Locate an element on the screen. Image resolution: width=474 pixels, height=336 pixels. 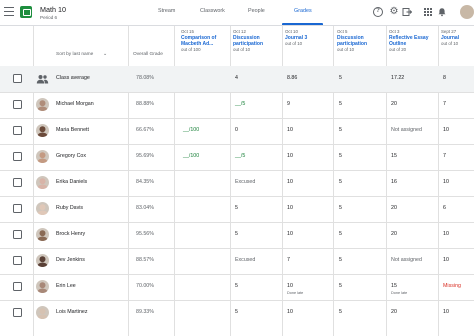
tab-people: People is located at coordinates (256, 11).